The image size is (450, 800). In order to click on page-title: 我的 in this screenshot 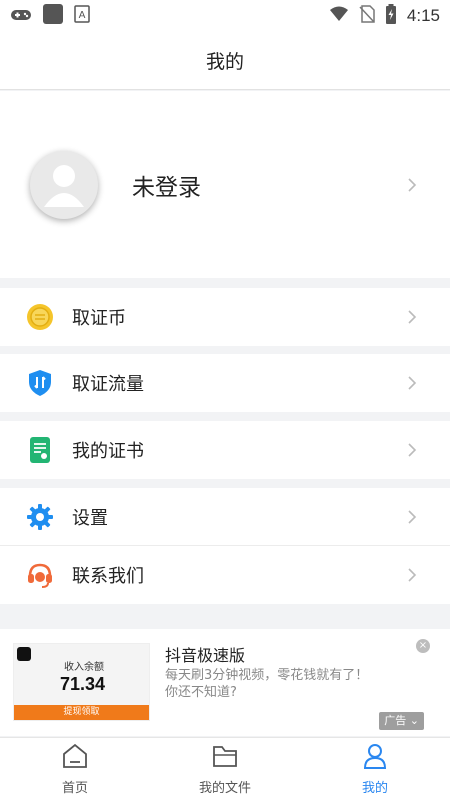, I will do `click(224, 62)`.